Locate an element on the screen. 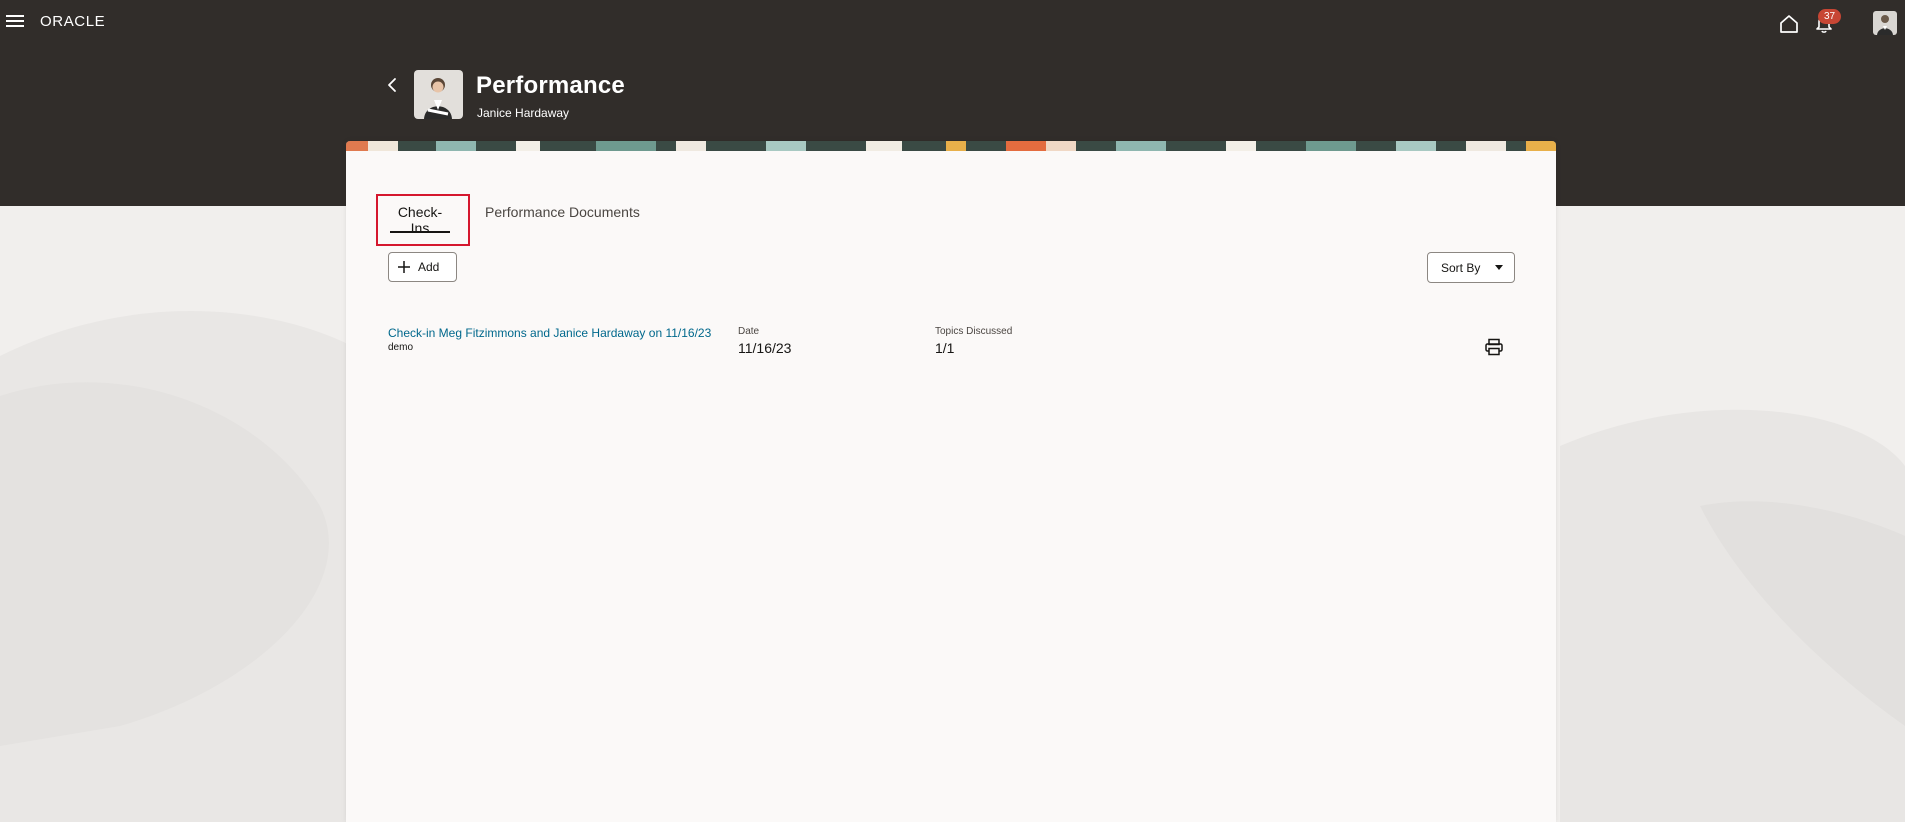  chevron-down-icon is located at coordinates (1499, 267).